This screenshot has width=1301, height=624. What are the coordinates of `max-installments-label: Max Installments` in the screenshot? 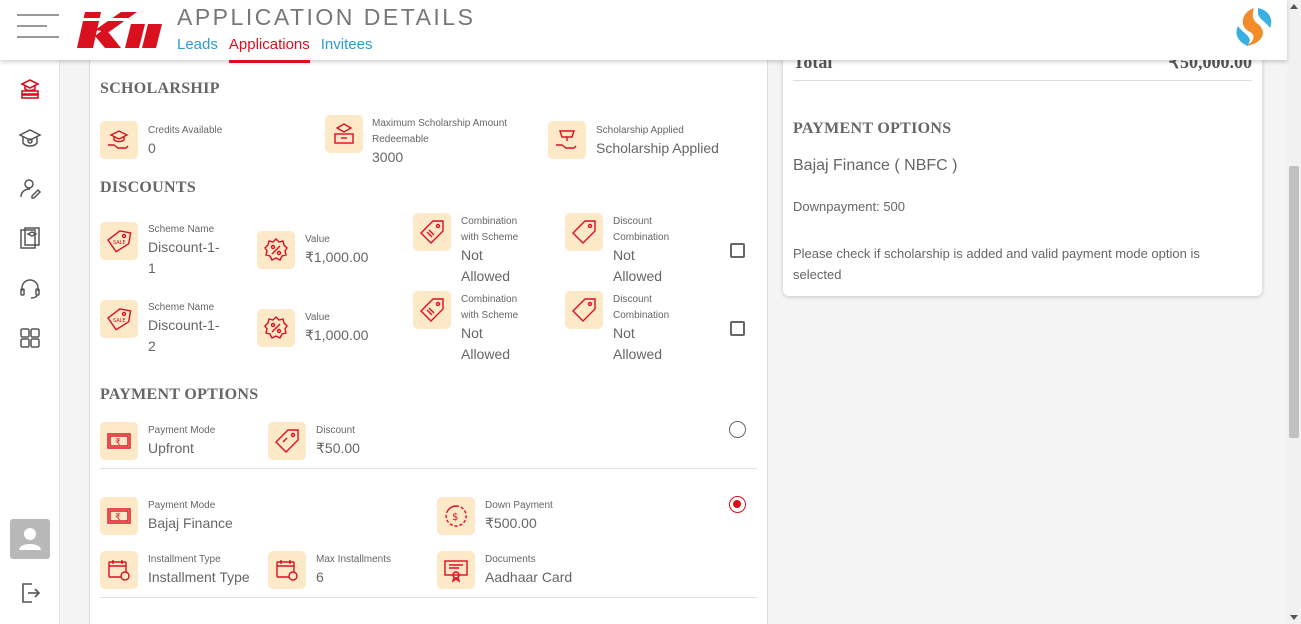 It's located at (354, 559).